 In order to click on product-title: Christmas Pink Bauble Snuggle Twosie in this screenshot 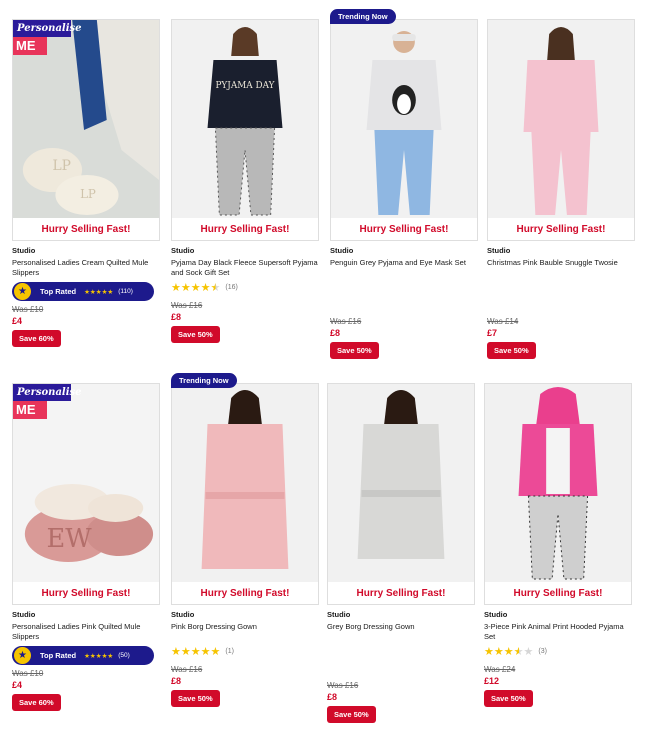, I will do `click(561, 267)`.